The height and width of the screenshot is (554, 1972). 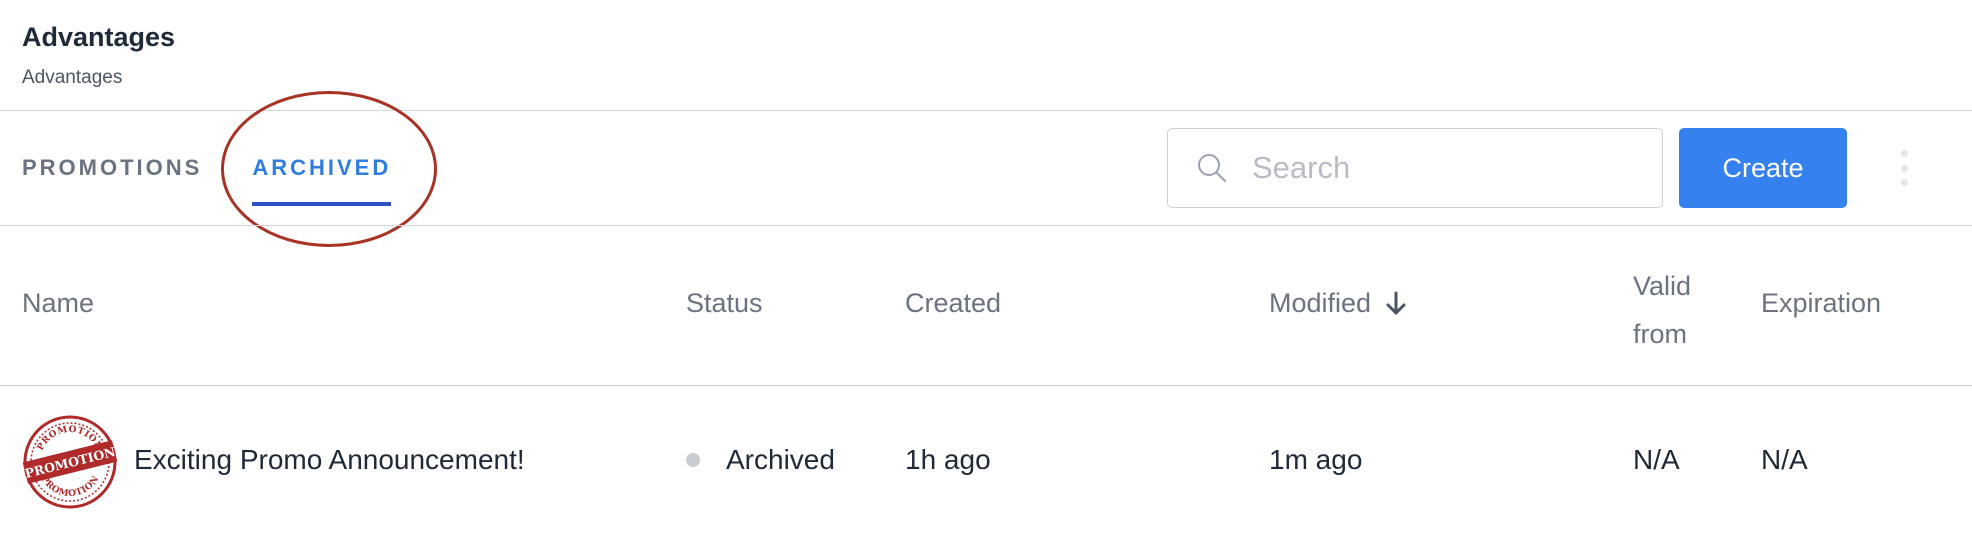 I want to click on arrow-down-icon, so click(x=1396, y=302).